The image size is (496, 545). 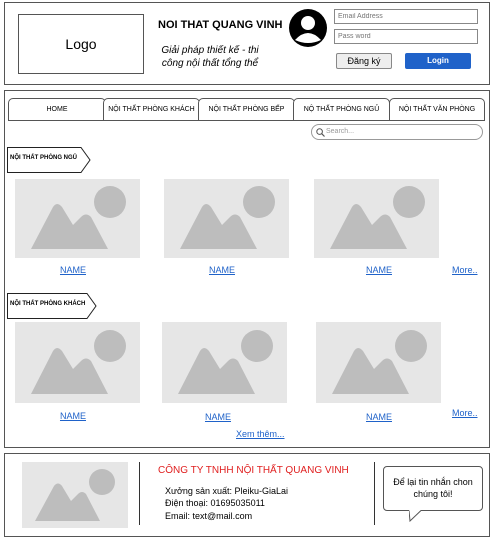 What do you see at coordinates (81, 44) in the screenshot?
I see `logo: Logo` at bounding box center [81, 44].